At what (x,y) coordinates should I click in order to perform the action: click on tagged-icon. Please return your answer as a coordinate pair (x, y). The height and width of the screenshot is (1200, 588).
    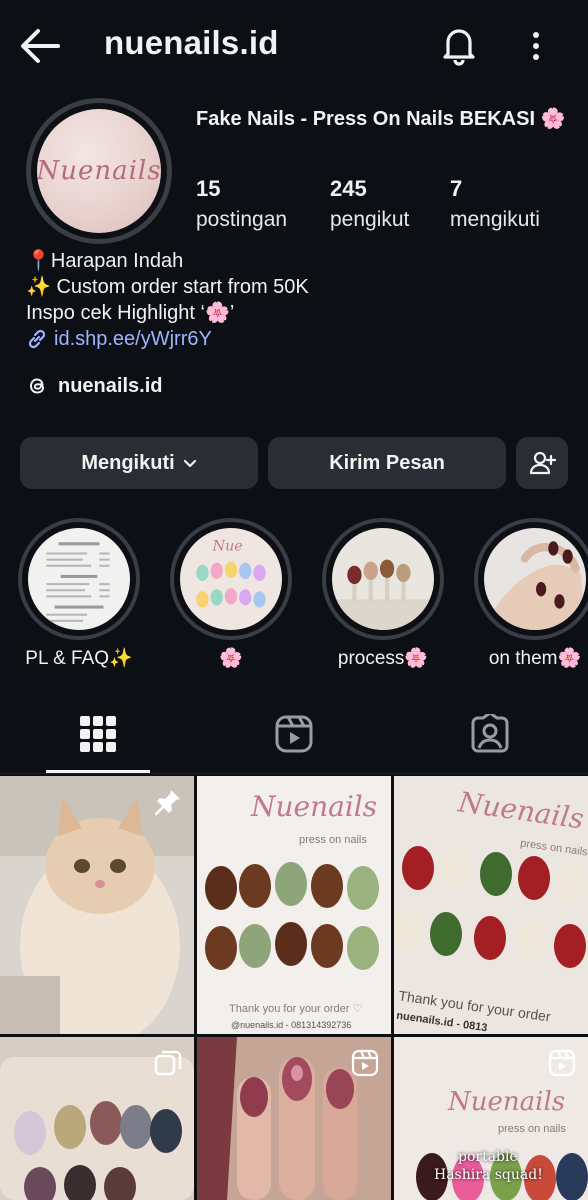
    Looking at the image, I should click on (490, 734).